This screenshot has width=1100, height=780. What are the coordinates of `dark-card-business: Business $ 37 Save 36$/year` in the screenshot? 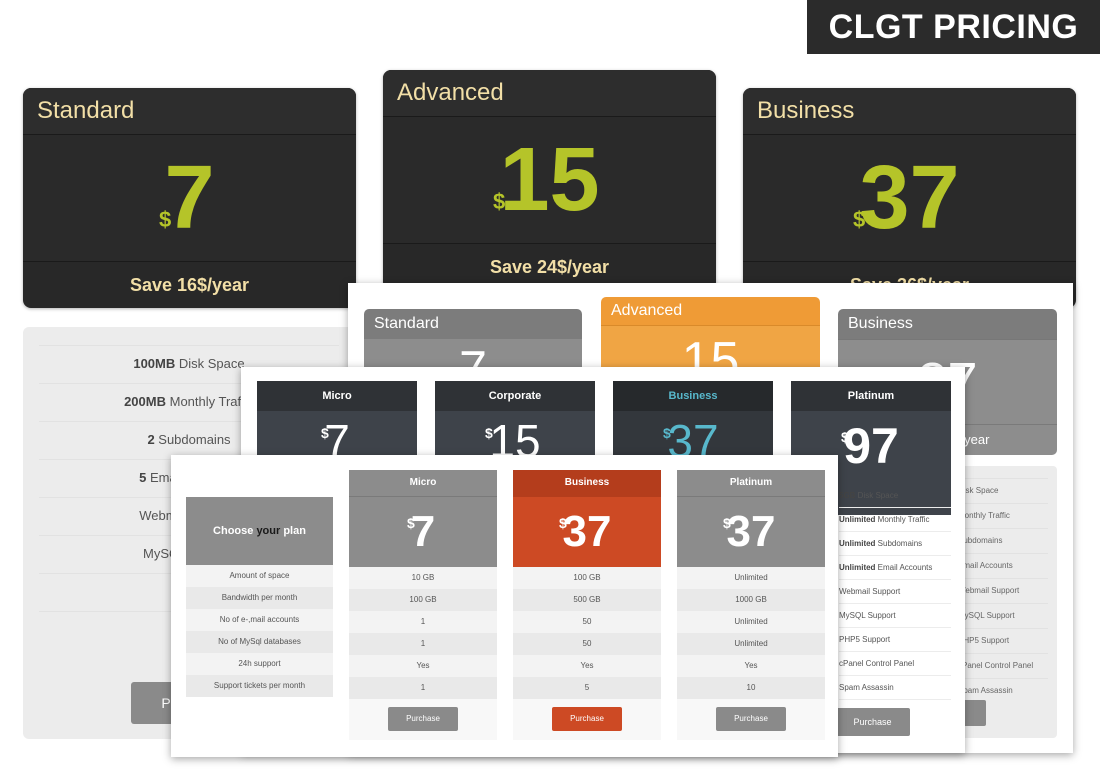 It's located at (909, 198).